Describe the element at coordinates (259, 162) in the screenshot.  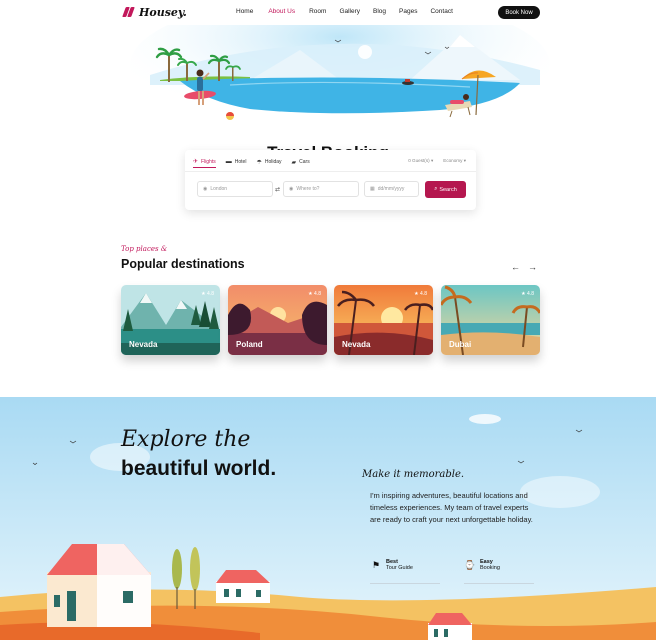
I see `umbrella-icon: ☂` at that location.